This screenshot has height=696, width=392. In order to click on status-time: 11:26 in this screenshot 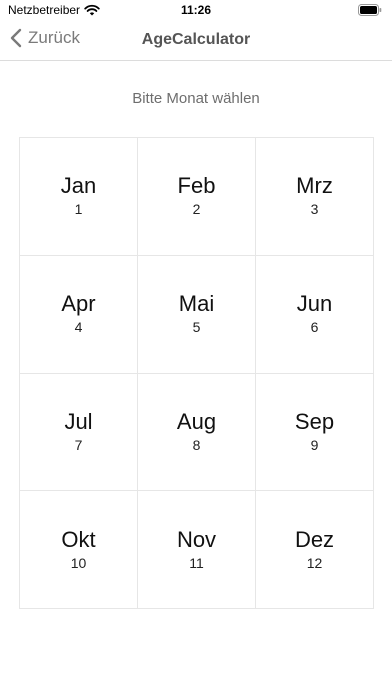, I will do `click(196, 10)`.